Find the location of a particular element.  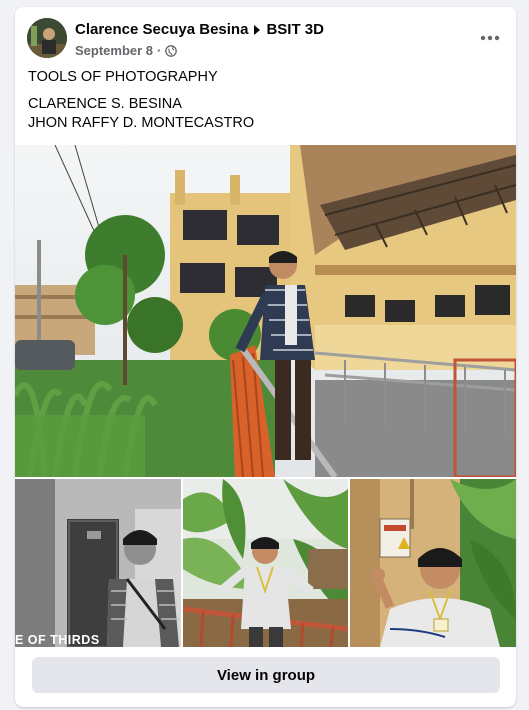

post-title: TOOLS OF PHOTOGRAPHY is located at coordinates (123, 77).